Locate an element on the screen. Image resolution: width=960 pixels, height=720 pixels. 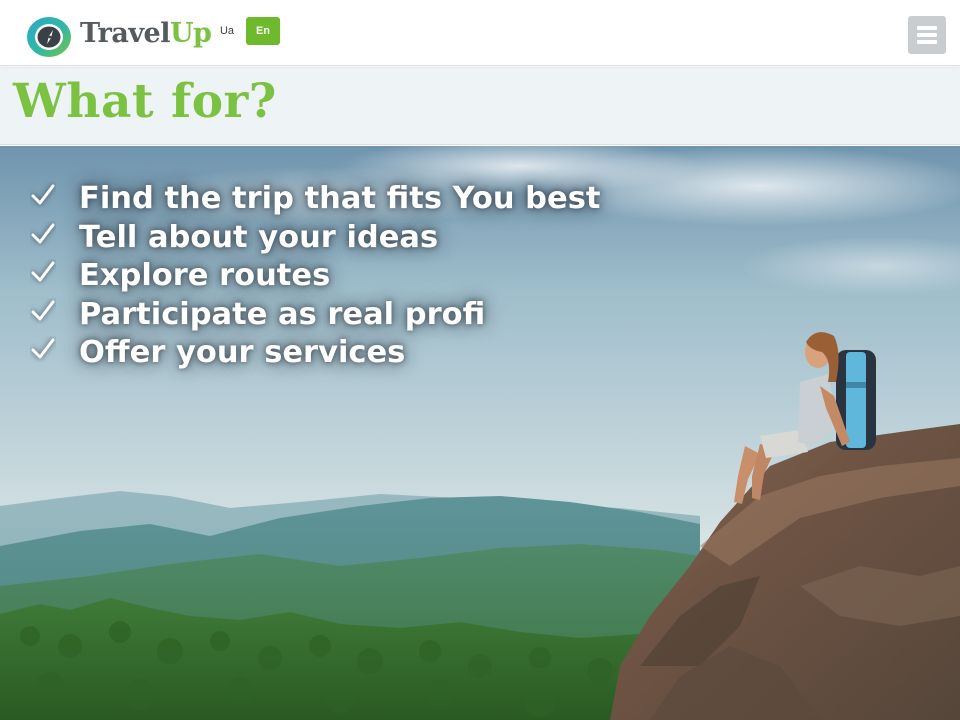
brand-name-part-travel: Travel is located at coordinates (125, 33).